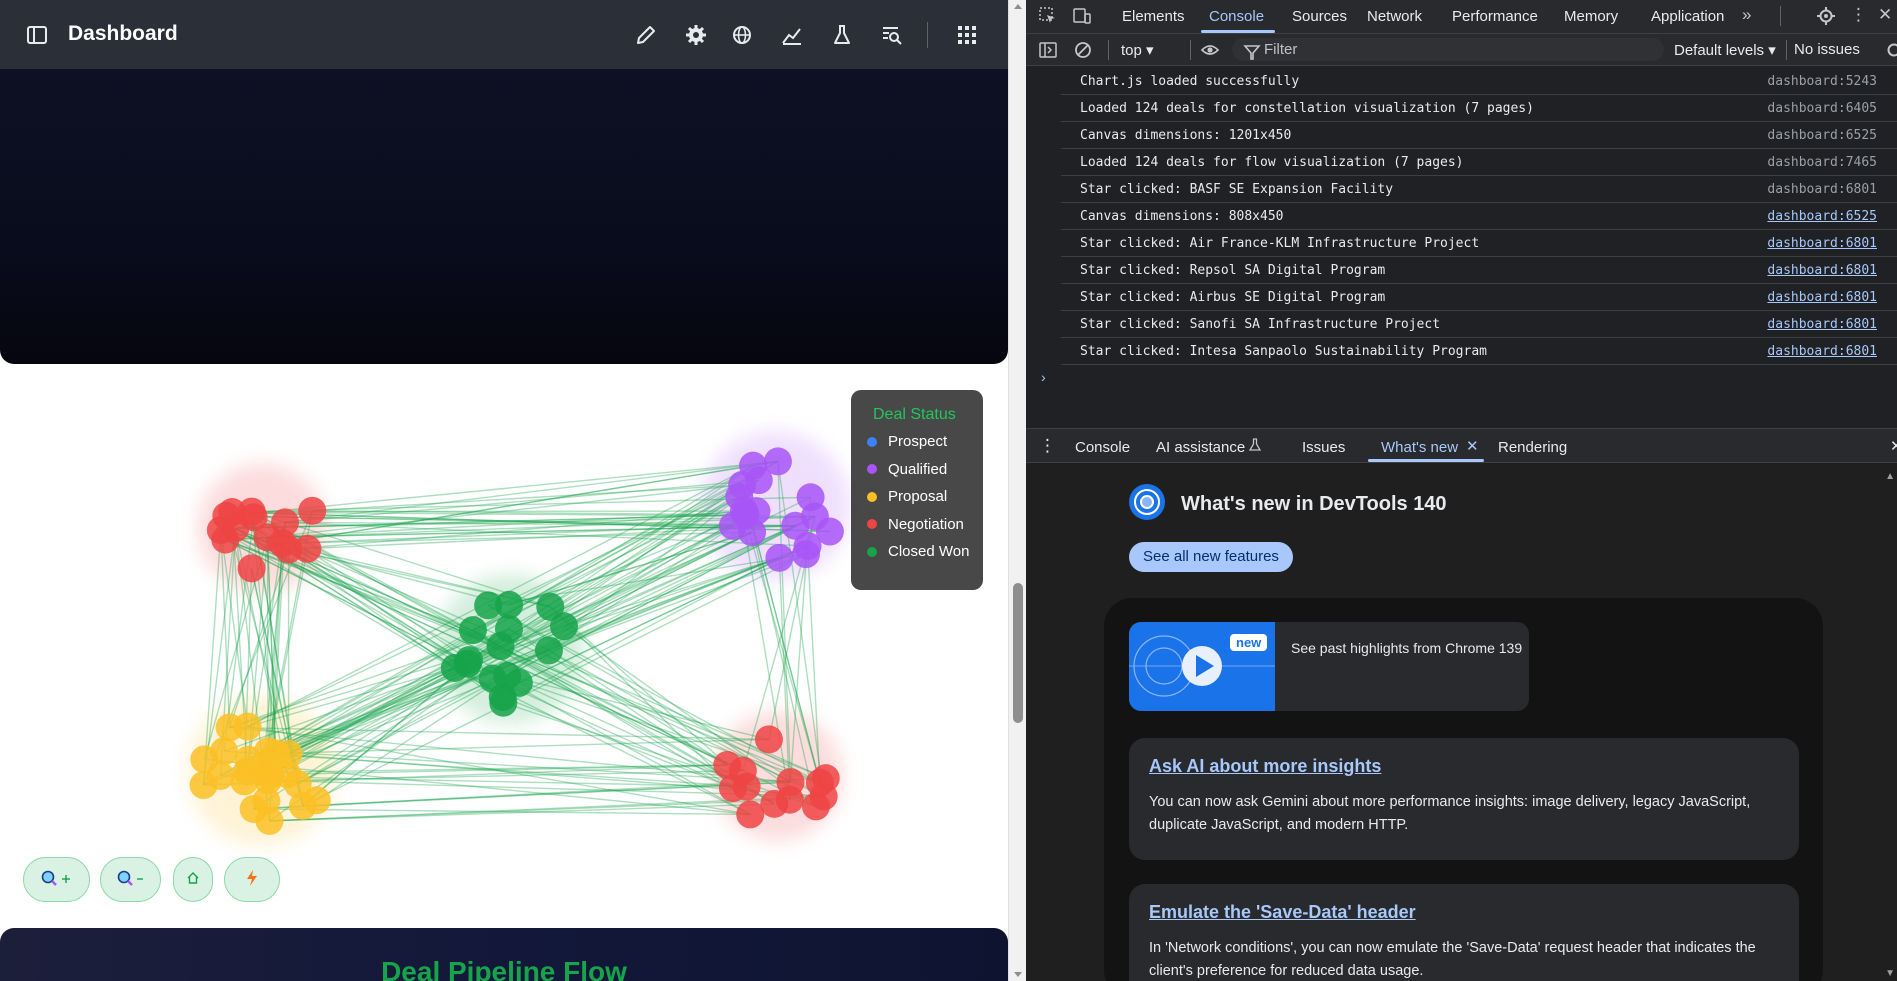 The width and height of the screenshot is (1897, 981). I want to click on filter-input: Filter, so click(1448, 49).